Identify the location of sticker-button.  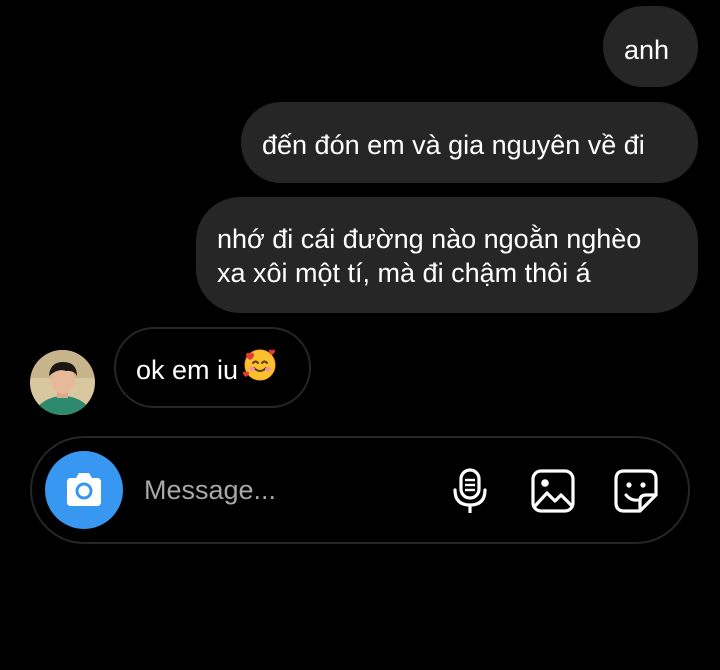
(636, 491).